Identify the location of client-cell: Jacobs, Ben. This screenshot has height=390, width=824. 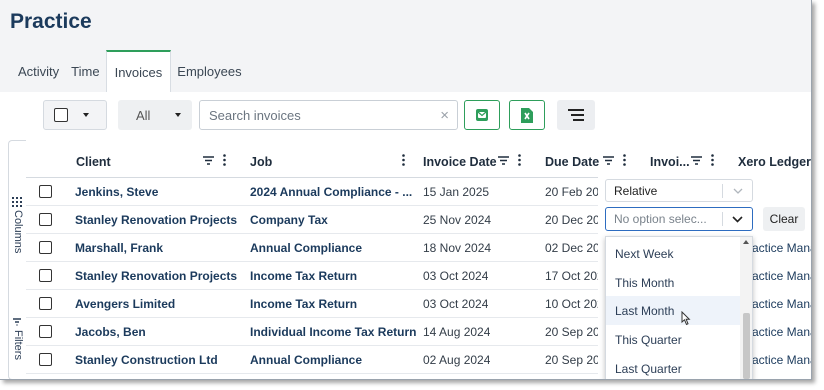
(110, 331).